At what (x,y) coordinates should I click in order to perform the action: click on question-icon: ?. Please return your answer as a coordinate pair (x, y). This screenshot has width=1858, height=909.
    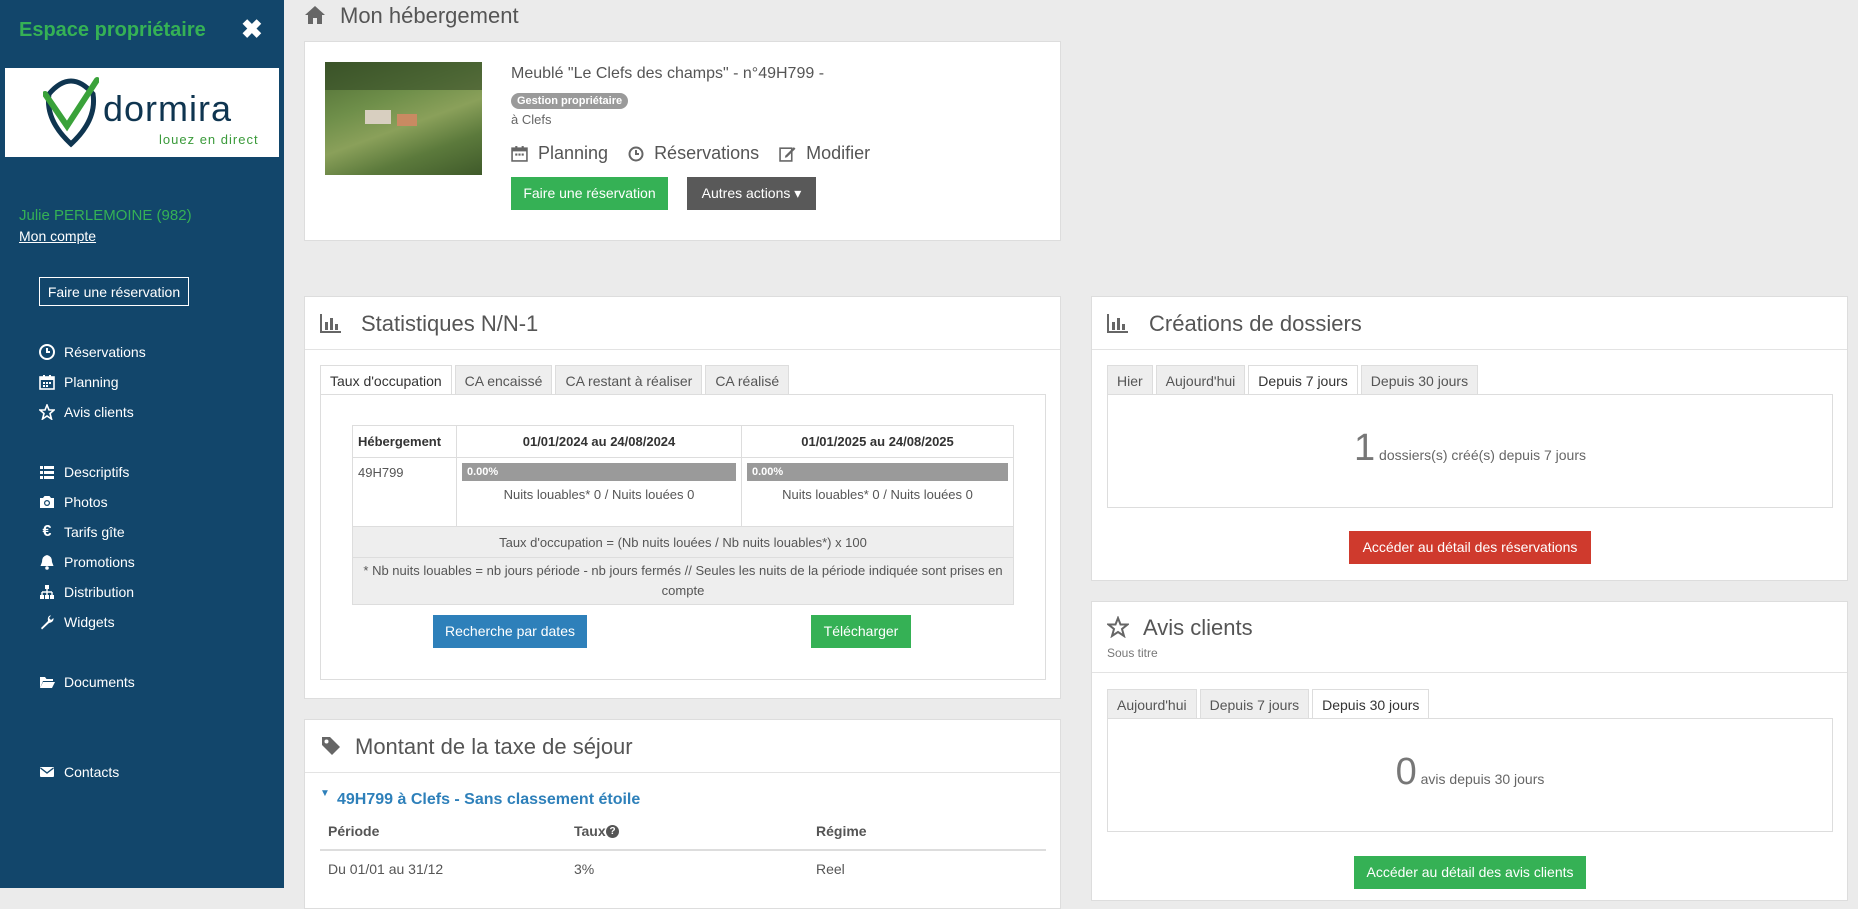
    Looking at the image, I should click on (612, 831).